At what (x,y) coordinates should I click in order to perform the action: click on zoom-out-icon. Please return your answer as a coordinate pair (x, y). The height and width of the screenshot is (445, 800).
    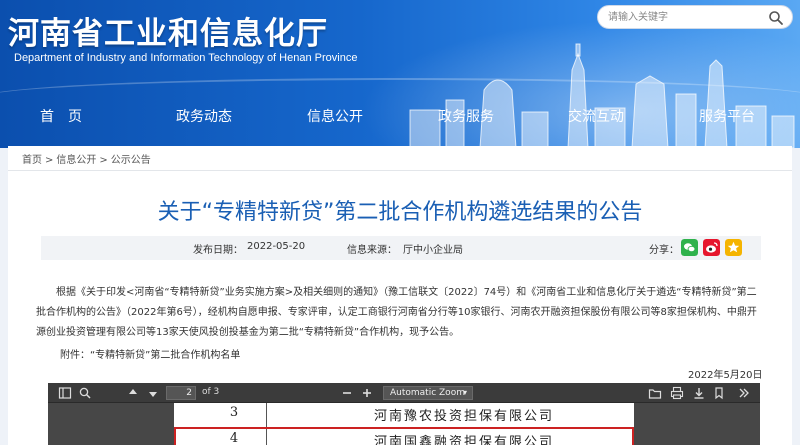
    Looking at the image, I should click on (347, 393).